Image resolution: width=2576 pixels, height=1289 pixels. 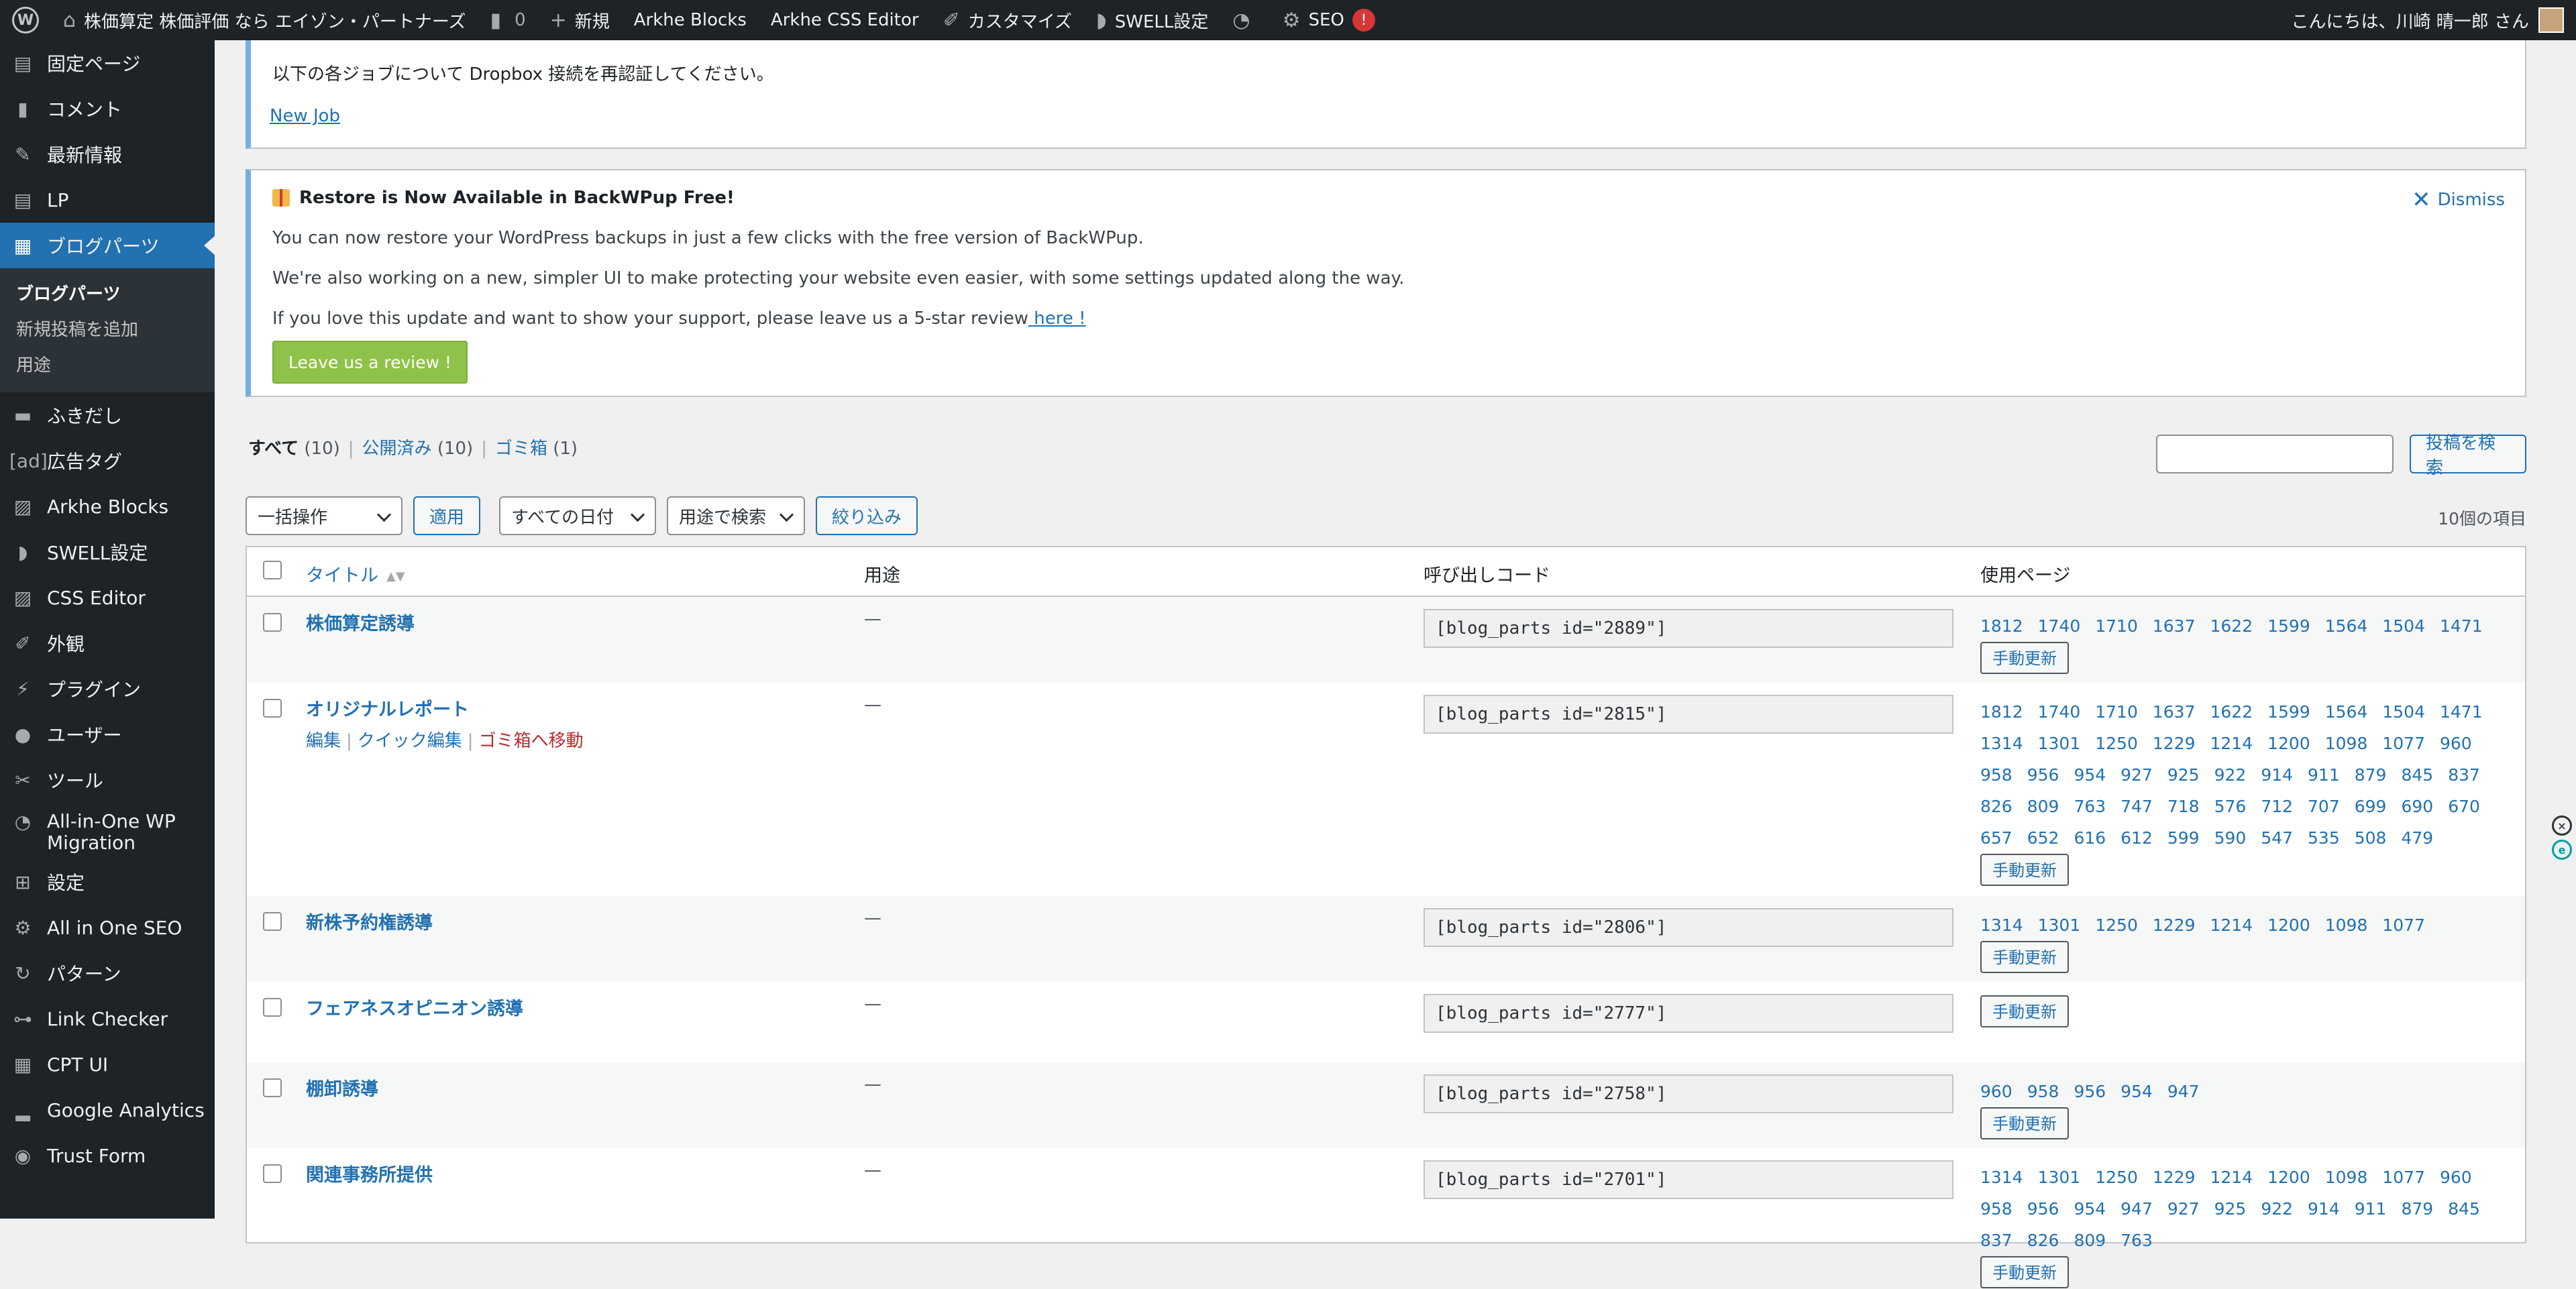 What do you see at coordinates (1996, 838) in the screenshot?
I see `page-link: 657` at bounding box center [1996, 838].